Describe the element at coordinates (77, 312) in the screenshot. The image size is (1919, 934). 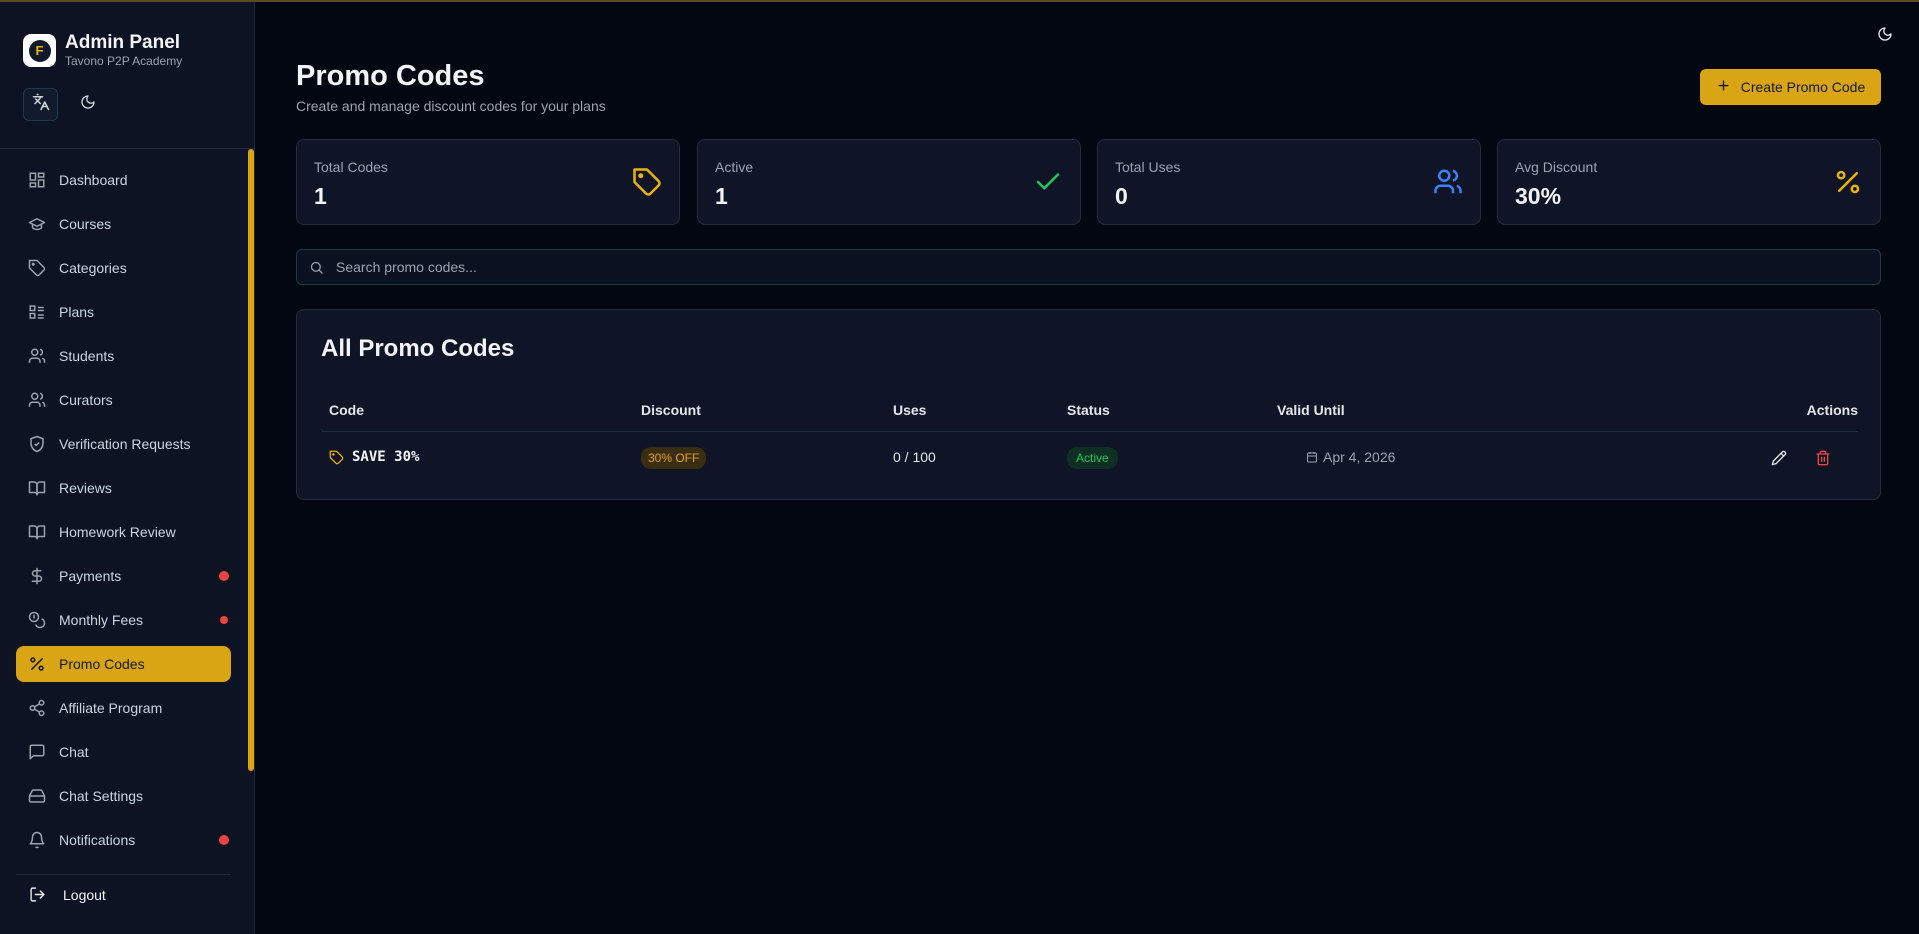
I see `sidebar-item-label: Plans` at that location.